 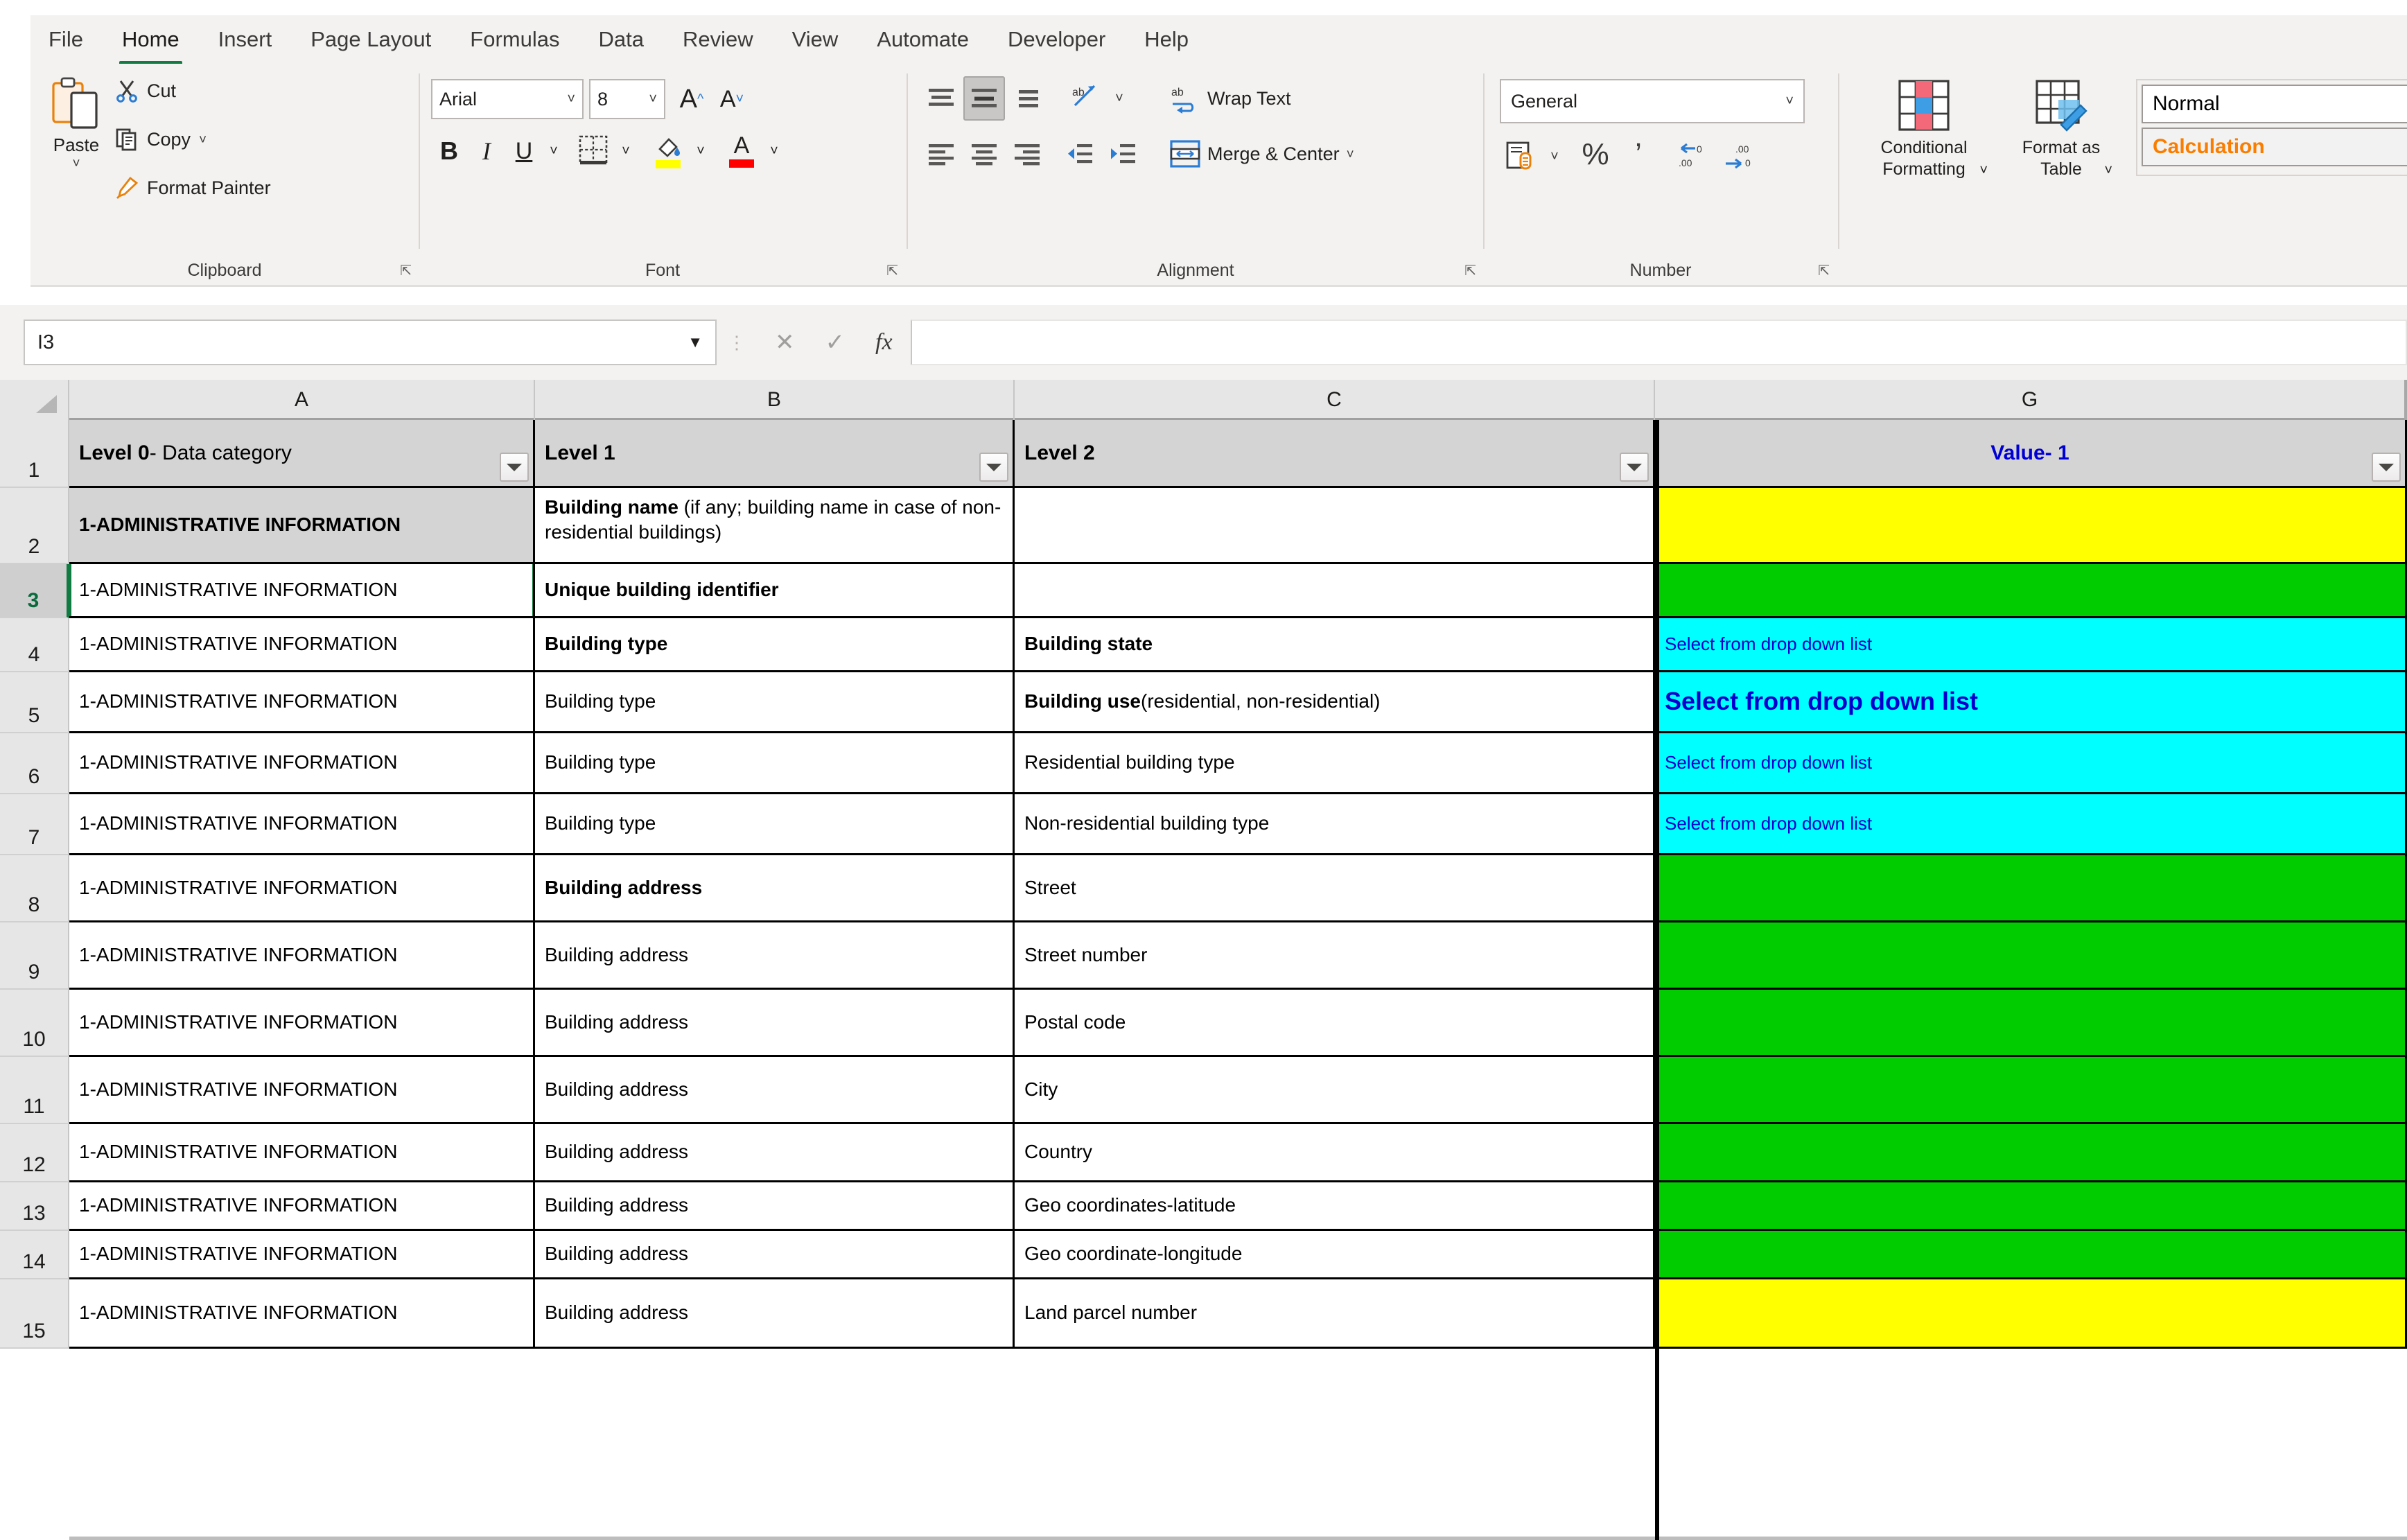 What do you see at coordinates (2108, 171) in the screenshot?
I see `format-as-table-chevron-down-icon: ˅` at bounding box center [2108, 171].